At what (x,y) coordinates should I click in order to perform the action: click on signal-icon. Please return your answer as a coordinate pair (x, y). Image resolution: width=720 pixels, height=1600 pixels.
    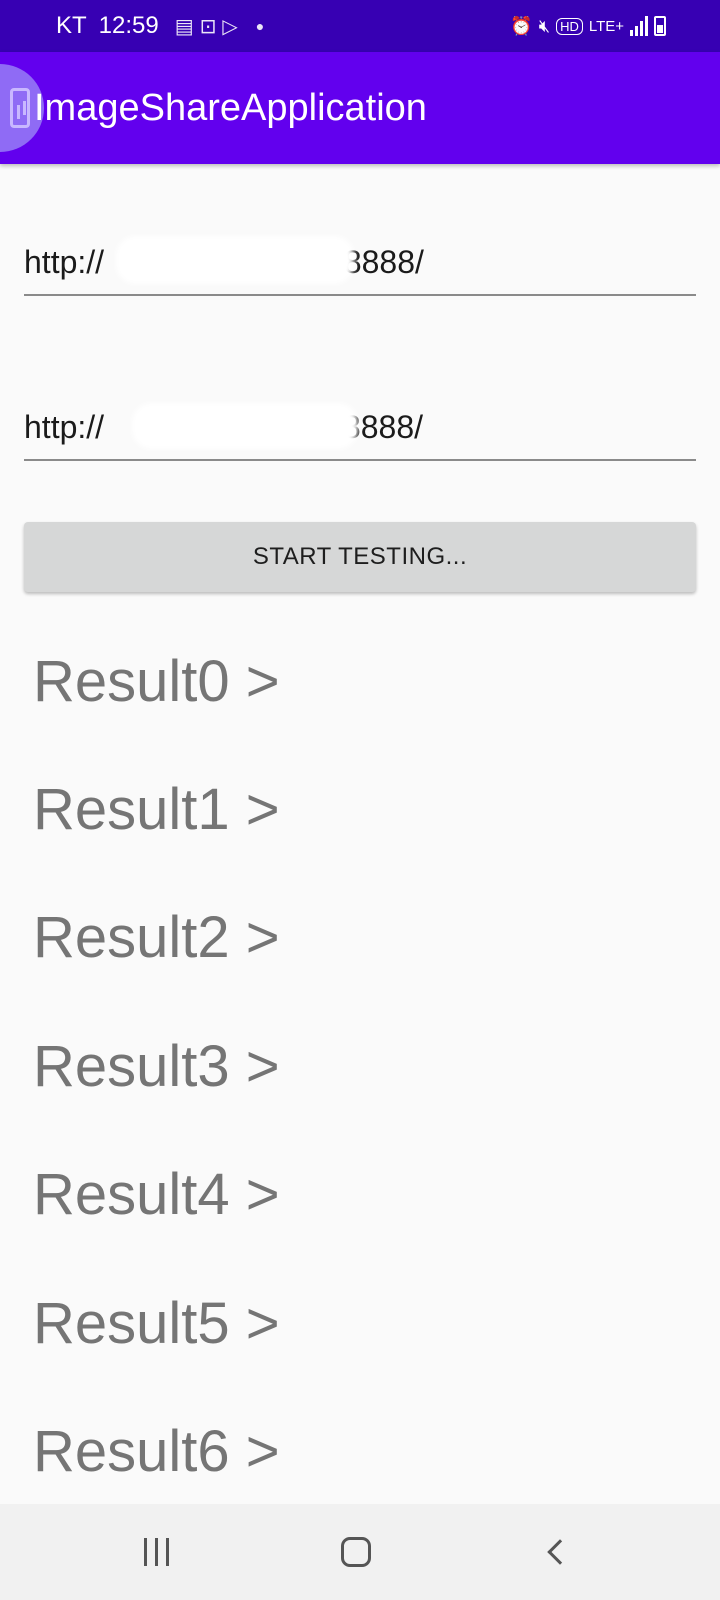
    Looking at the image, I should click on (639, 26).